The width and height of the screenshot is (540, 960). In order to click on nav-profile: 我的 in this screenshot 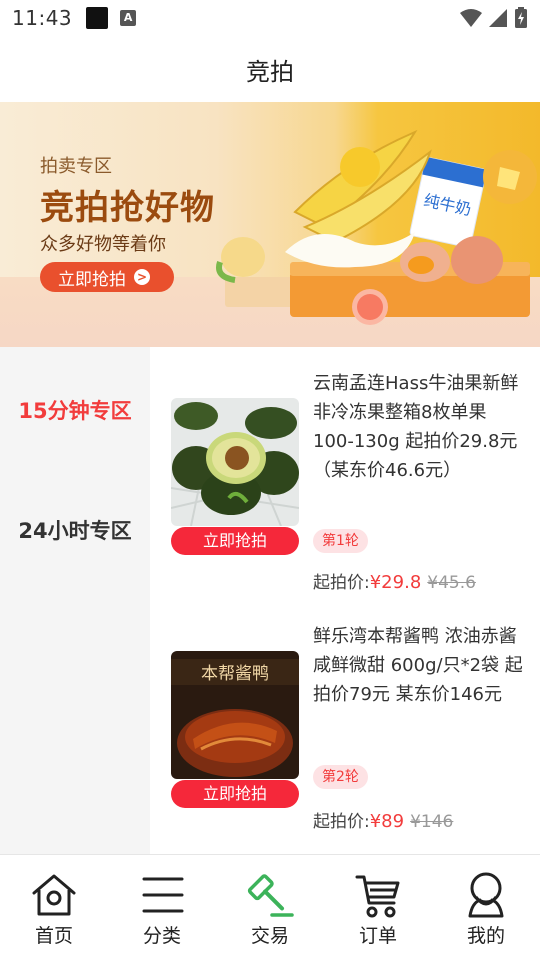, I will do `click(486, 907)`.